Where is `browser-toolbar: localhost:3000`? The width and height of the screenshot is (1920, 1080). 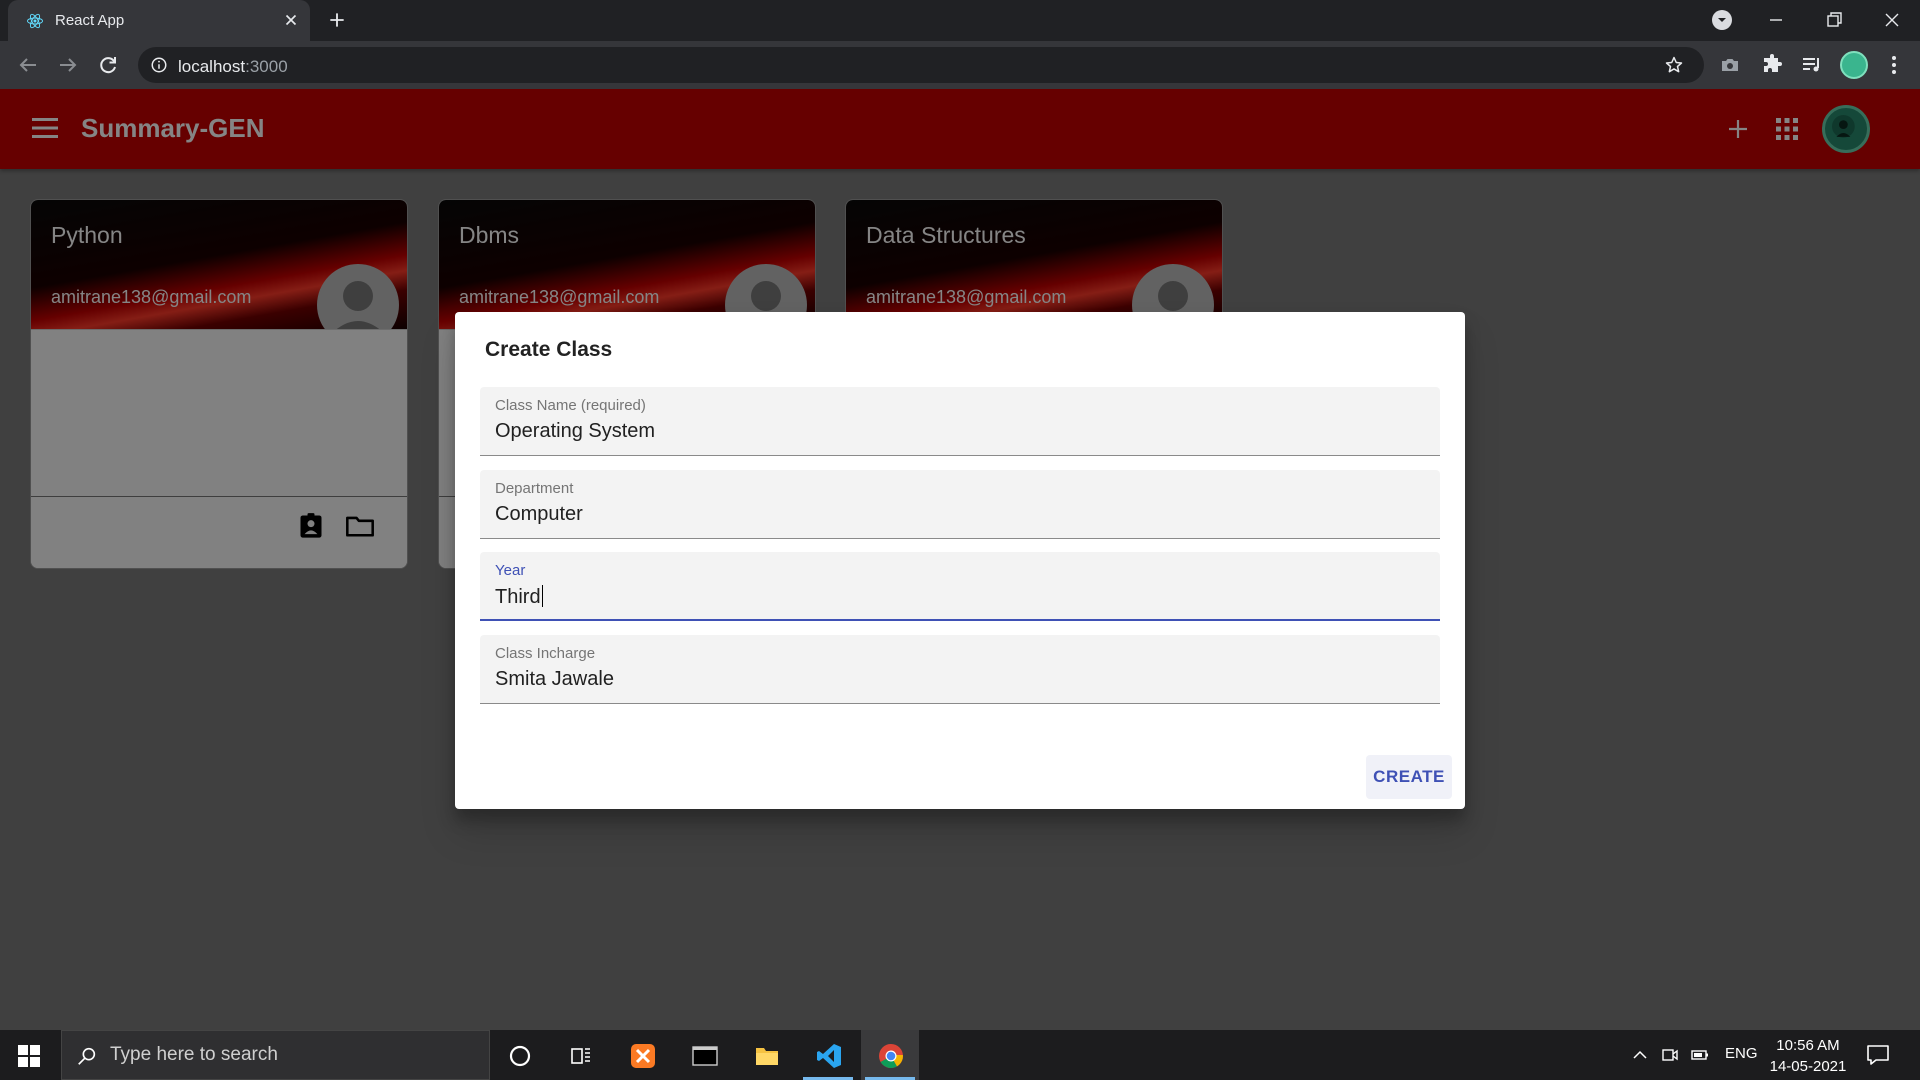 browser-toolbar: localhost:3000 is located at coordinates (960, 65).